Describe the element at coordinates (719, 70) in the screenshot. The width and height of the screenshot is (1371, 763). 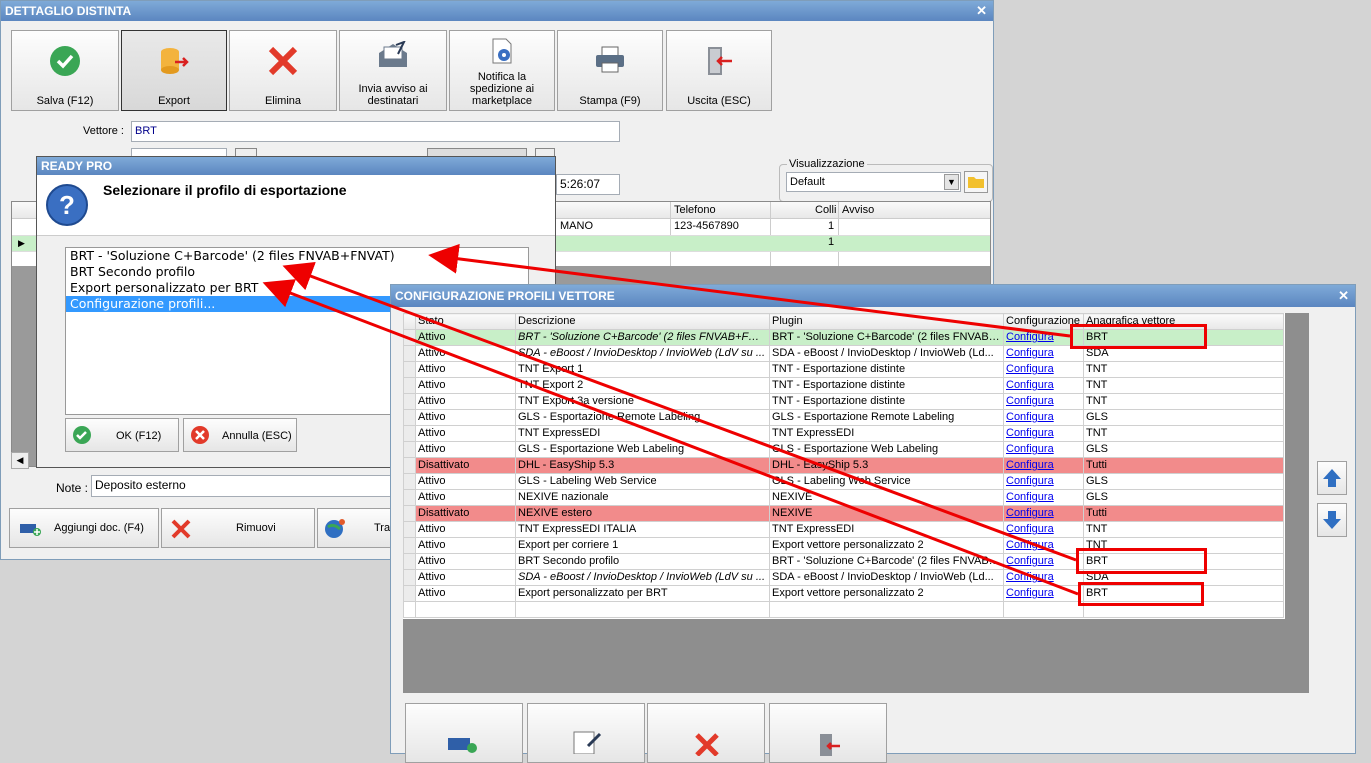
I see `exit-button: Uscita (ESC)` at that location.